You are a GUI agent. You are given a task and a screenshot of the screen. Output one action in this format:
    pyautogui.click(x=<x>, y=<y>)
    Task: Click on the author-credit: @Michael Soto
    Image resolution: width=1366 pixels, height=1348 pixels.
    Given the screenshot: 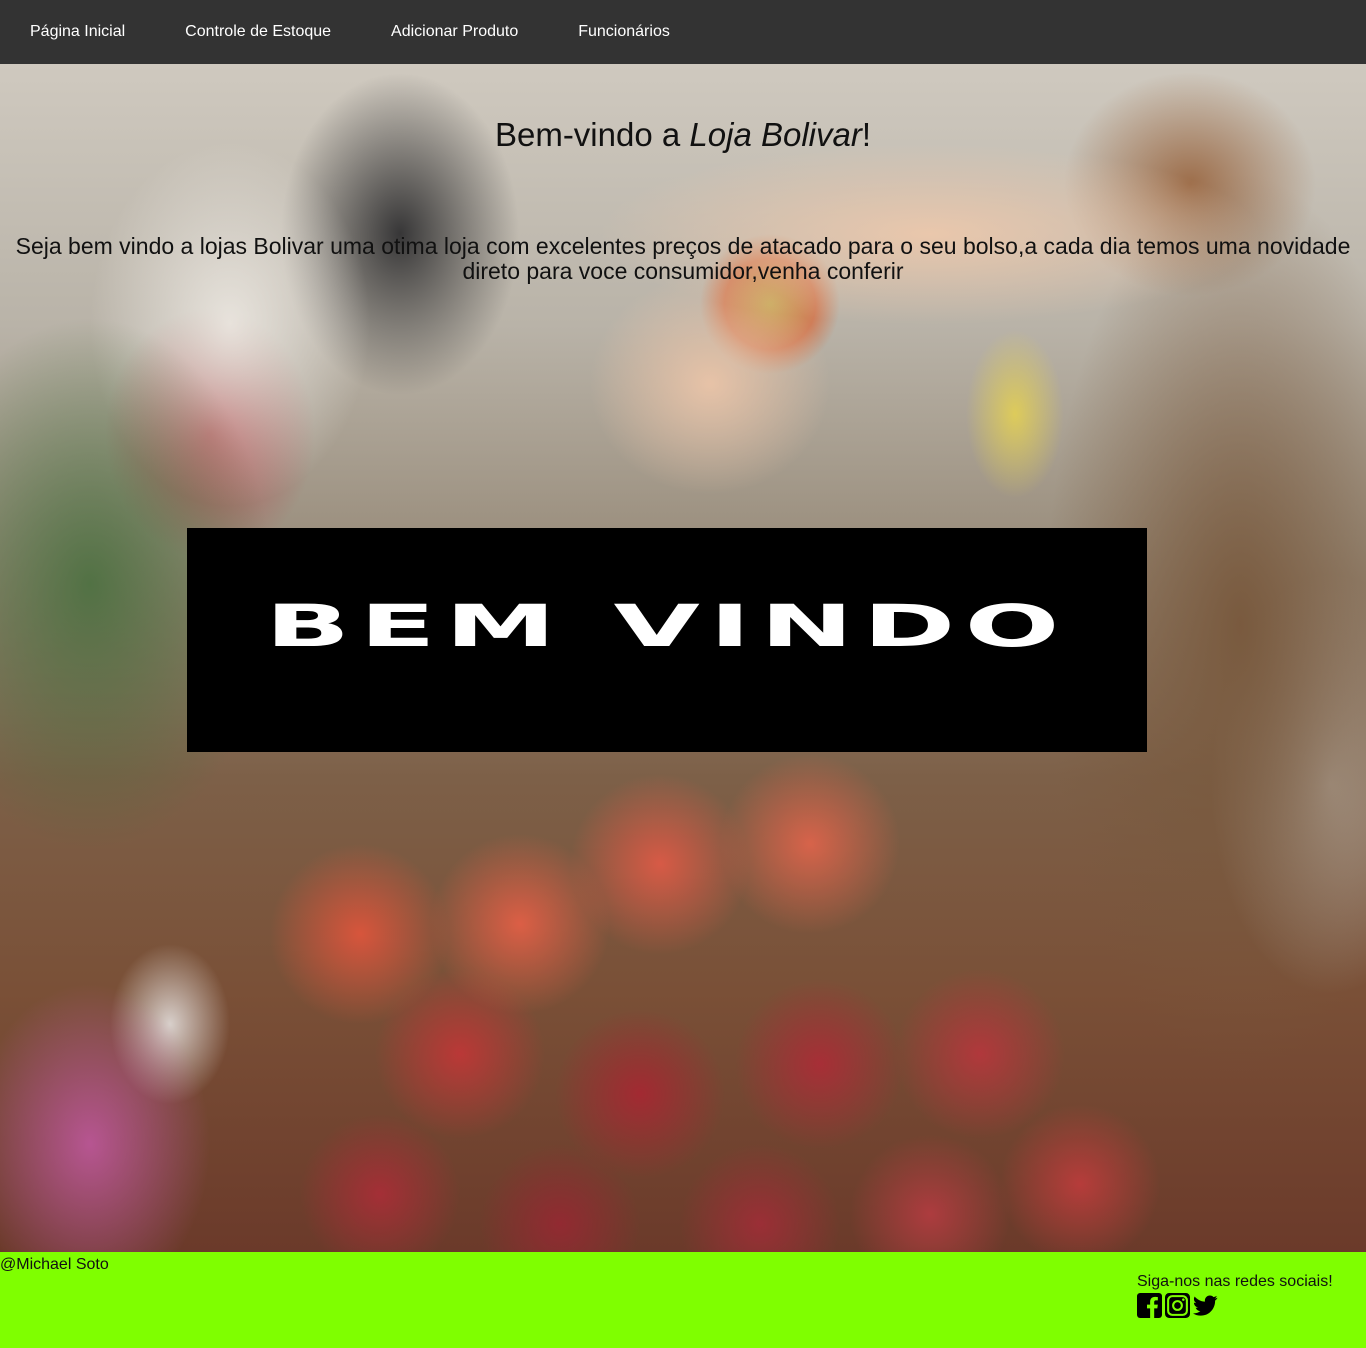 What is the action you would take?
    pyautogui.click(x=54, y=1264)
    